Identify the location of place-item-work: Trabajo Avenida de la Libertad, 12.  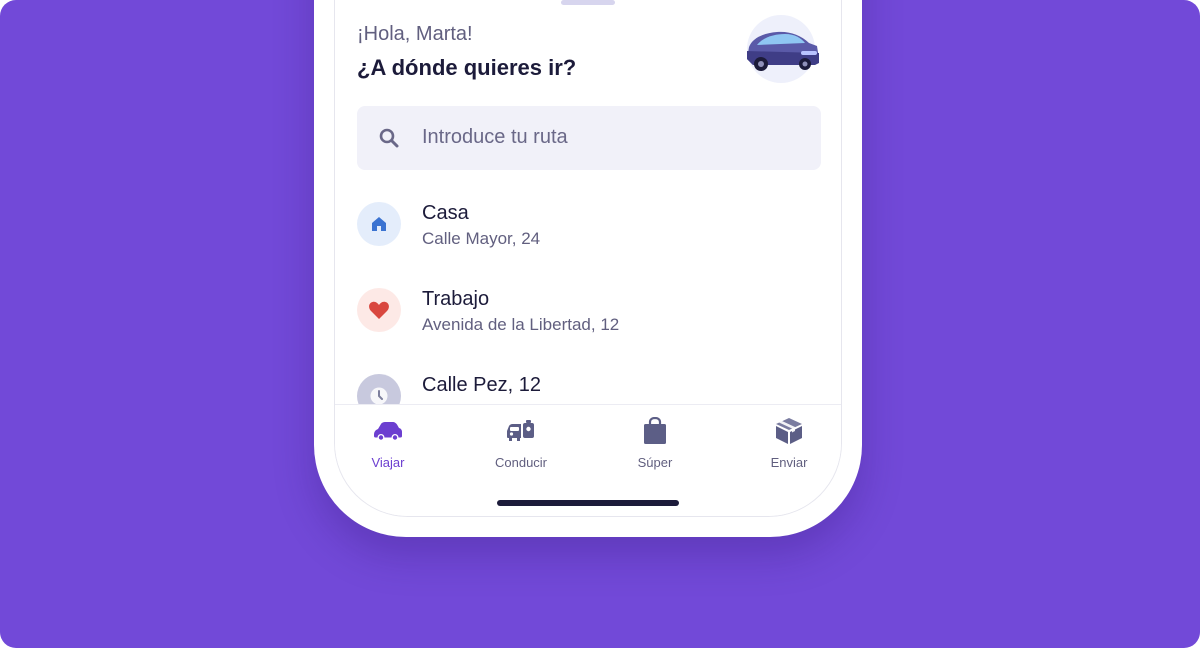
(589, 321).